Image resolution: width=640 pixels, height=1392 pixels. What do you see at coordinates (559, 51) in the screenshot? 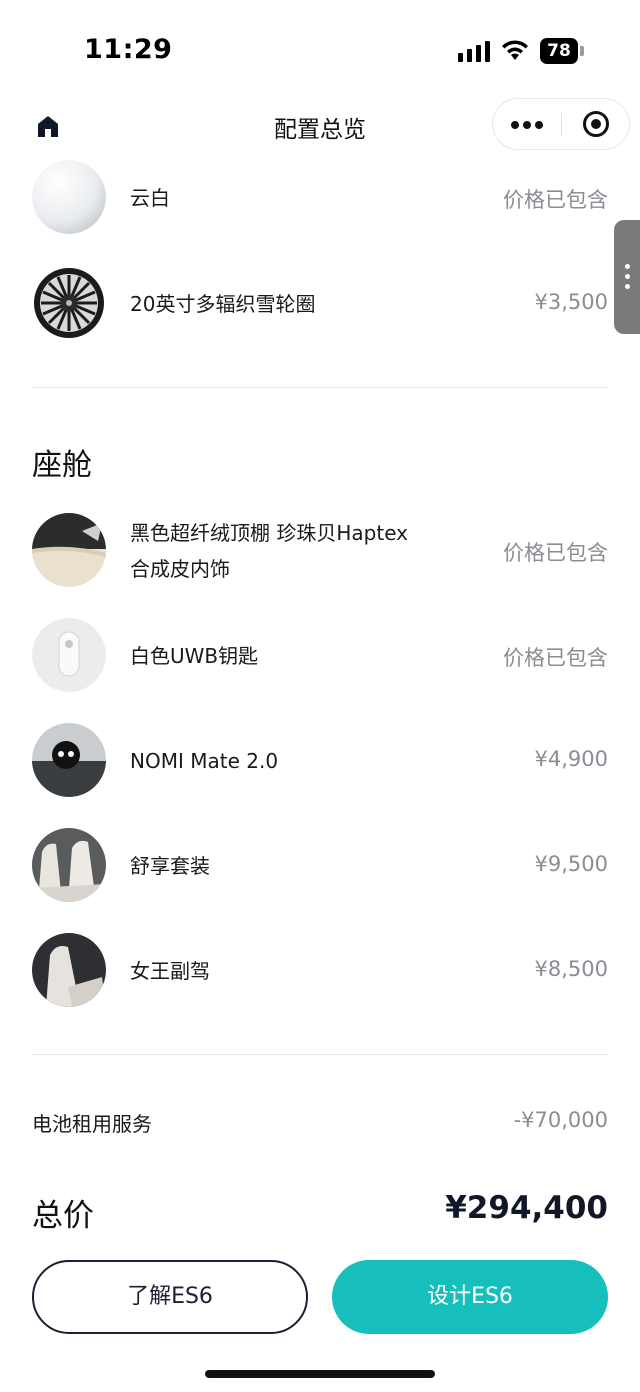
I see `battery-level: 78` at bounding box center [559, 51].